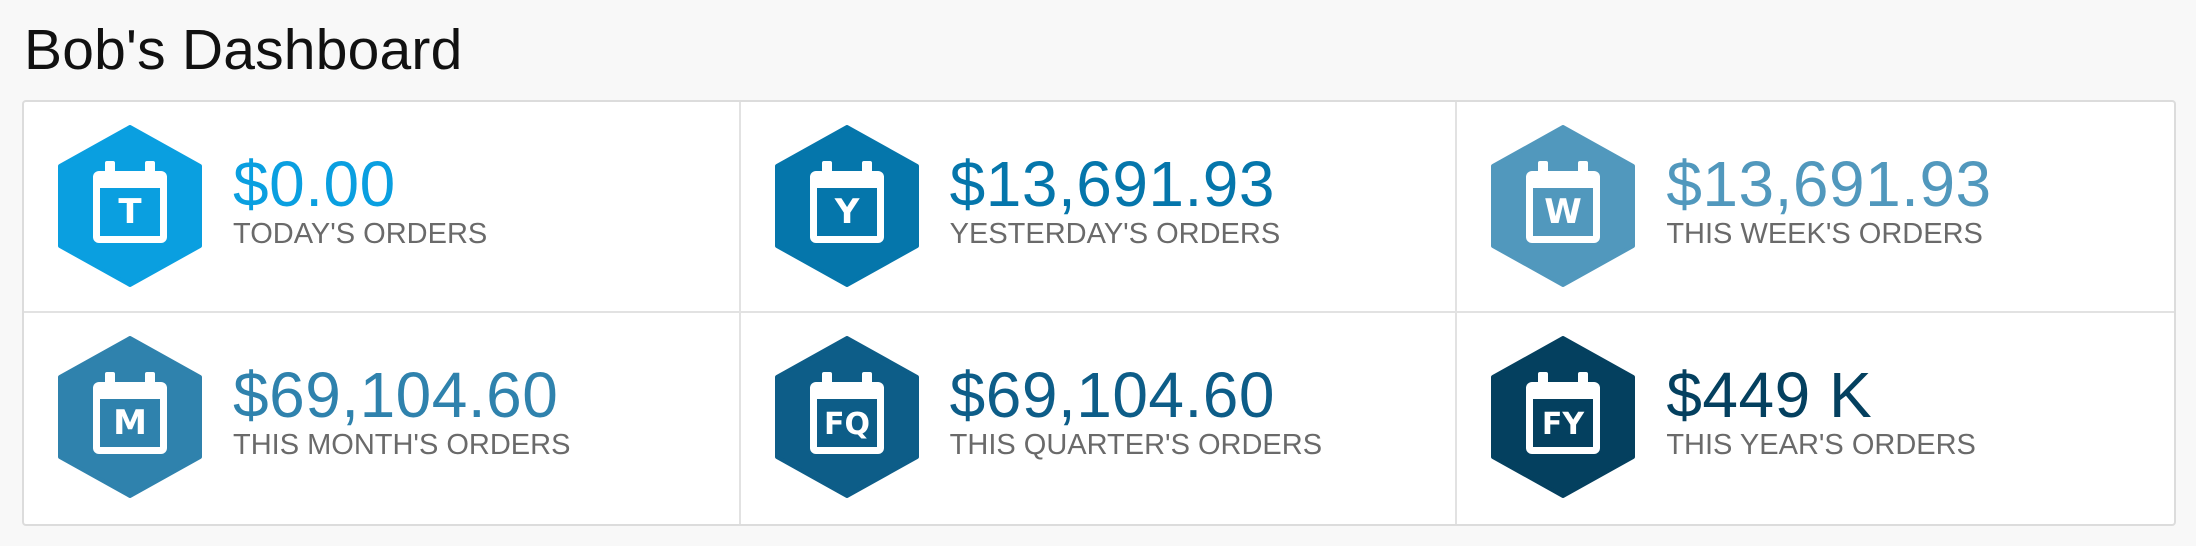 This screenshot has height=546, width=2196. I want to click on calendar-week-icon: W, so click(1563, 206).